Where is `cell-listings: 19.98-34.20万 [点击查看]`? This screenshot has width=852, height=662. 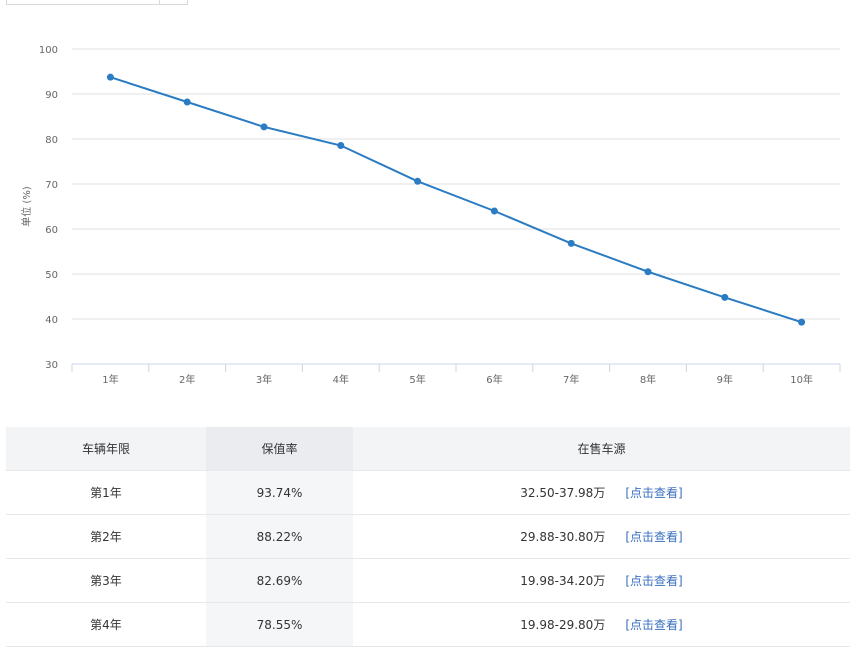
cell-listings: 19.98-34.20万 [点击查看] is located at coordinates (601, 580).